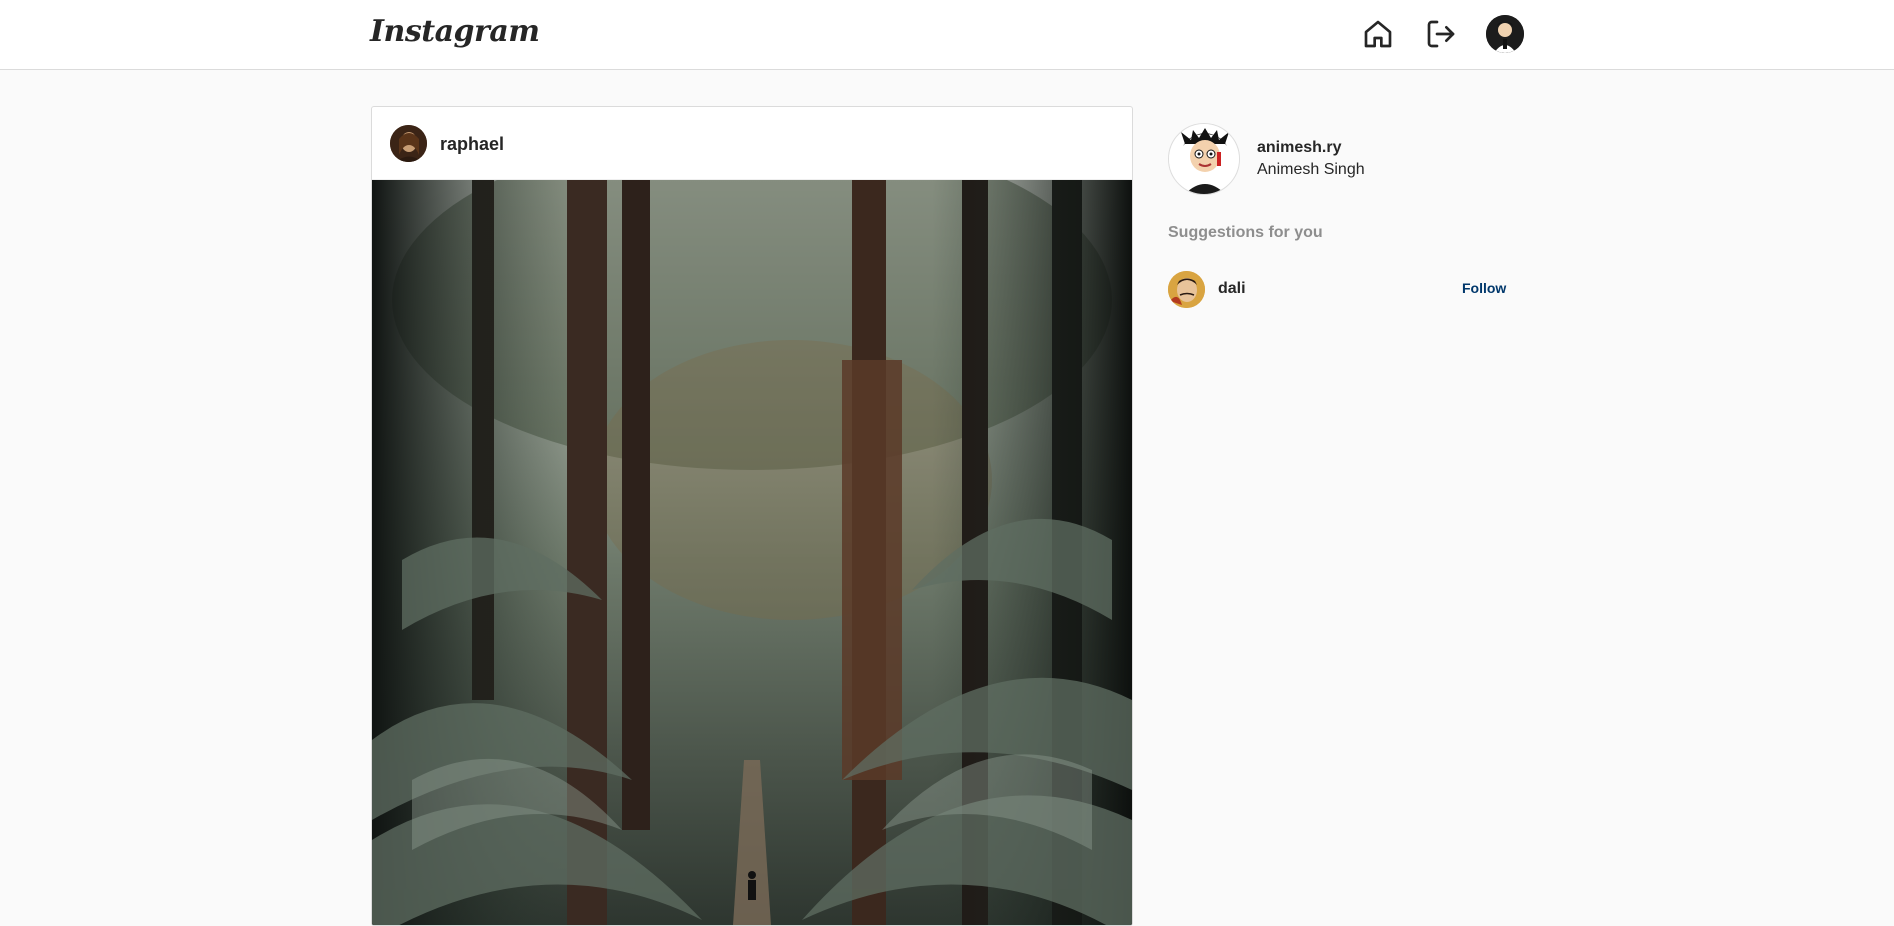 The width and height of the screenshot is (1894, 926). I want to click on suggestion-avatar, so click(1186, 289).